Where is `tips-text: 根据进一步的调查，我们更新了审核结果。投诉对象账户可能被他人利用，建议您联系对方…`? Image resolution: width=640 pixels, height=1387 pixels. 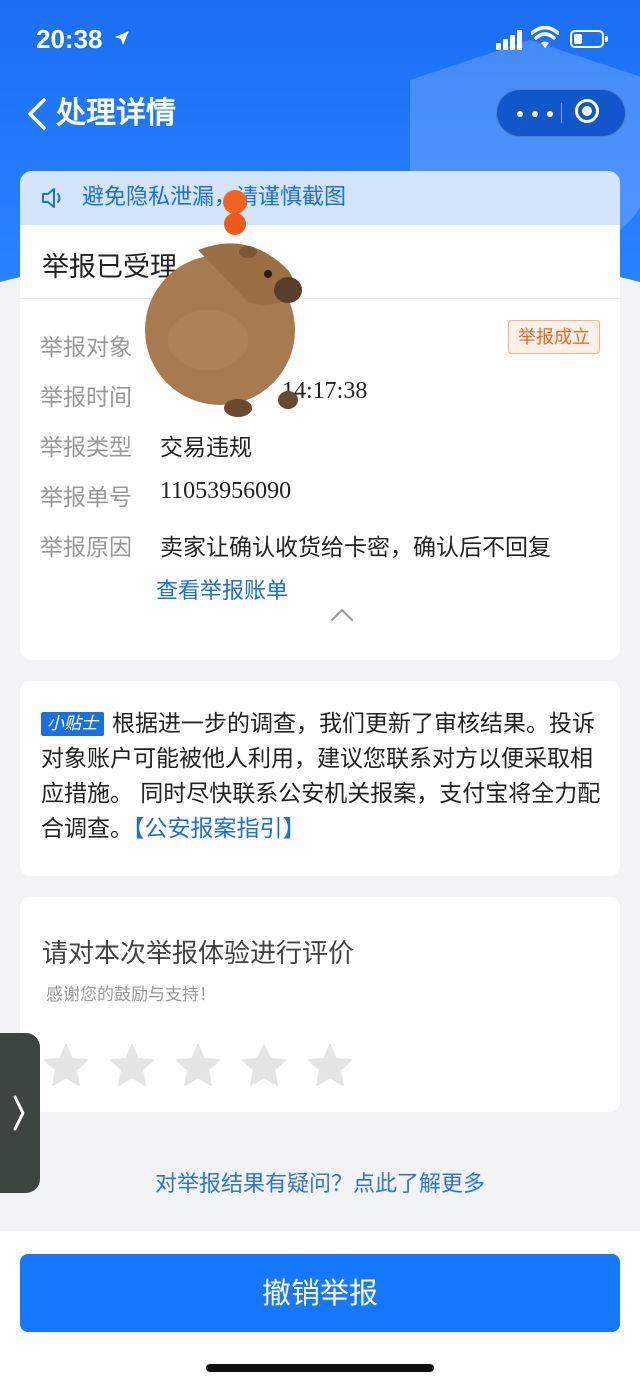 tips-text: 根据进一步的调查，我们更新了审核结果。投诉对象账户可能被他人利用，建议您联系对方… is located at coordinates (321, 776).